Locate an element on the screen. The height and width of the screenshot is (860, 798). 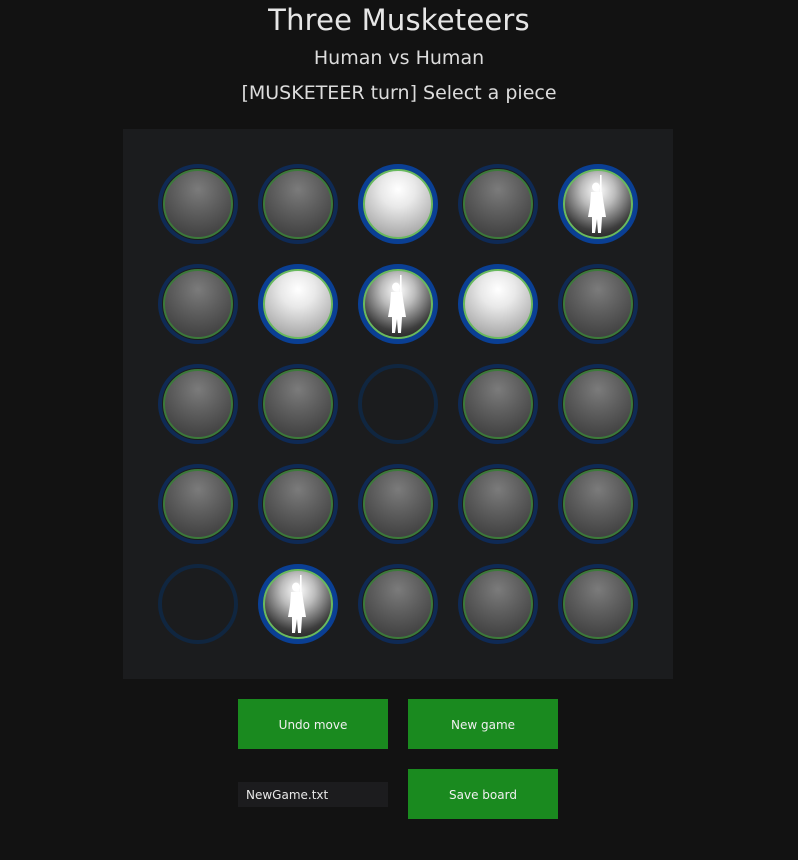
undo-move-button: Undo move is located at coordinates (313, 724).